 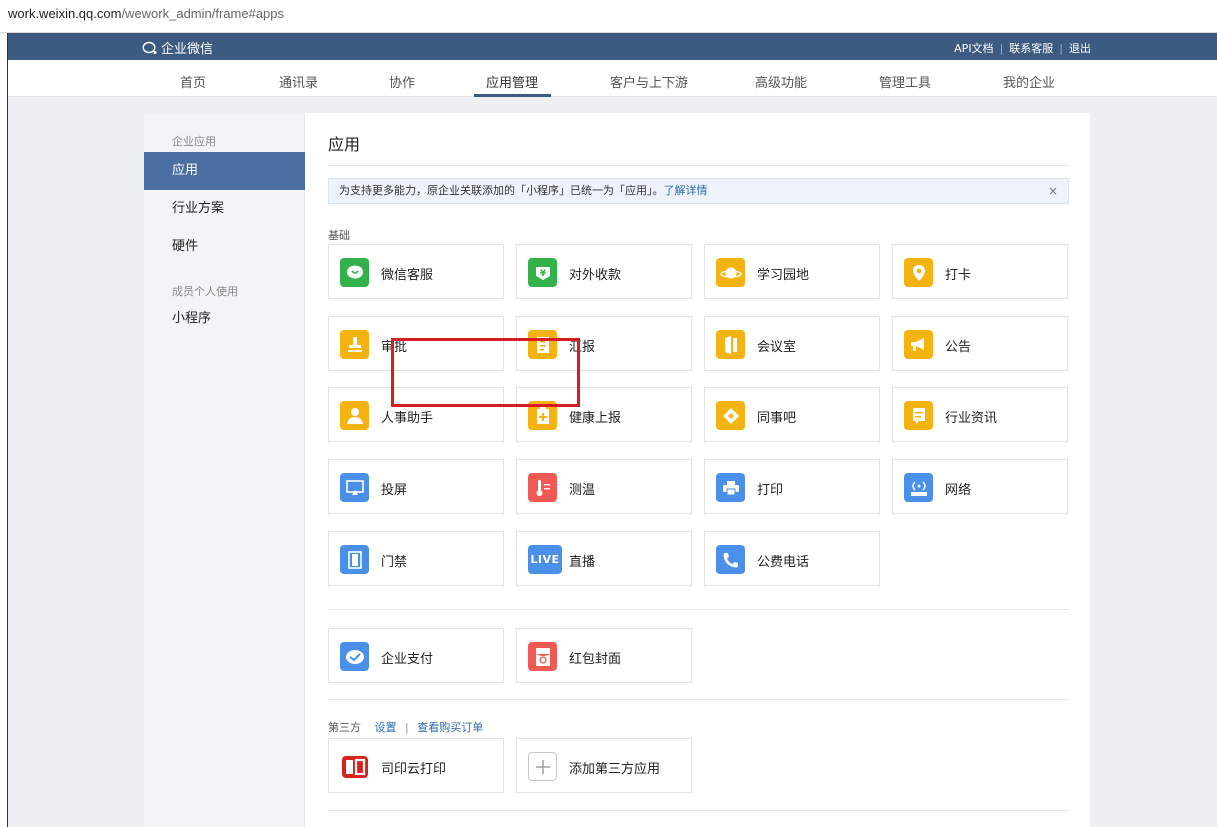 I want to click on app-label: 网络, so click(x=958, y=490).